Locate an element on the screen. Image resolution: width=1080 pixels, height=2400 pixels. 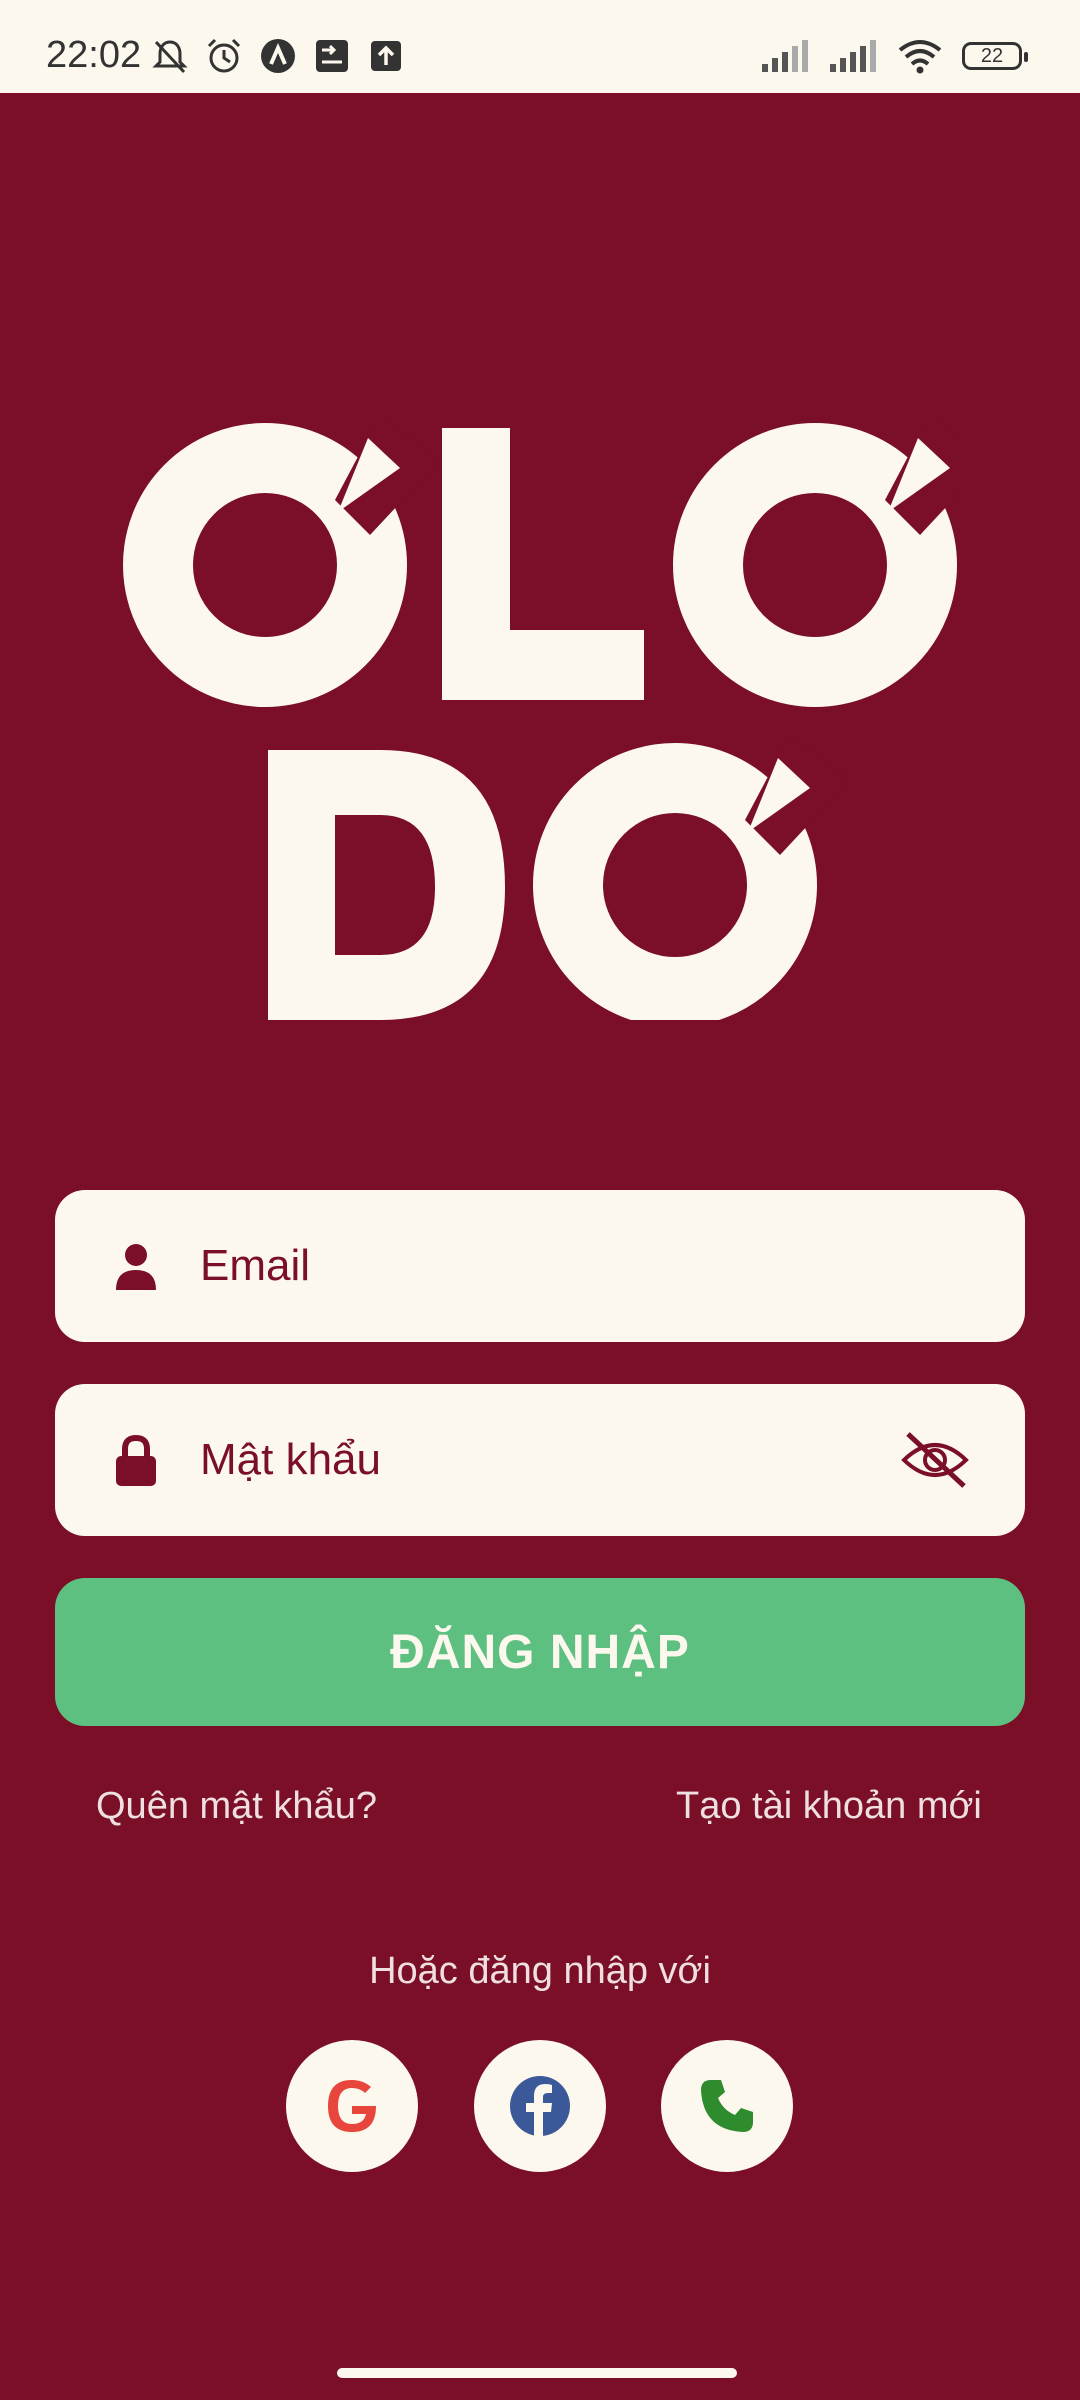
wifi-icon is located at coordinates (920, 57).